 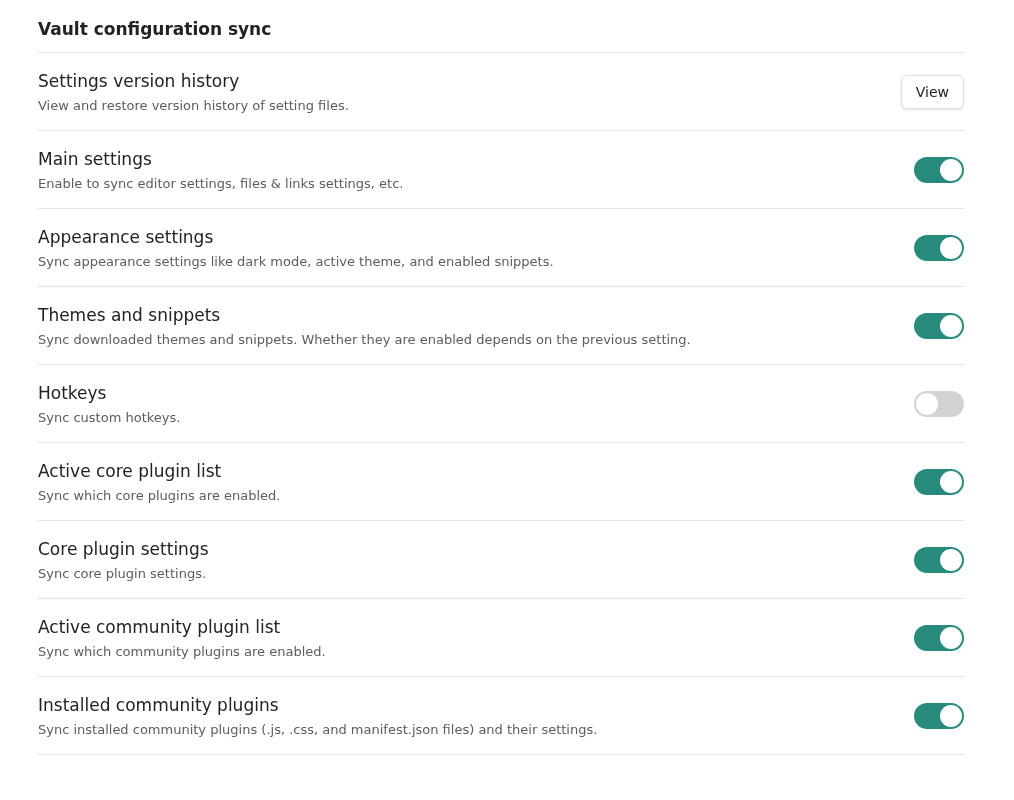 I want to click on setting-description: Sync core plugin settings., so click(x=123, y=573).